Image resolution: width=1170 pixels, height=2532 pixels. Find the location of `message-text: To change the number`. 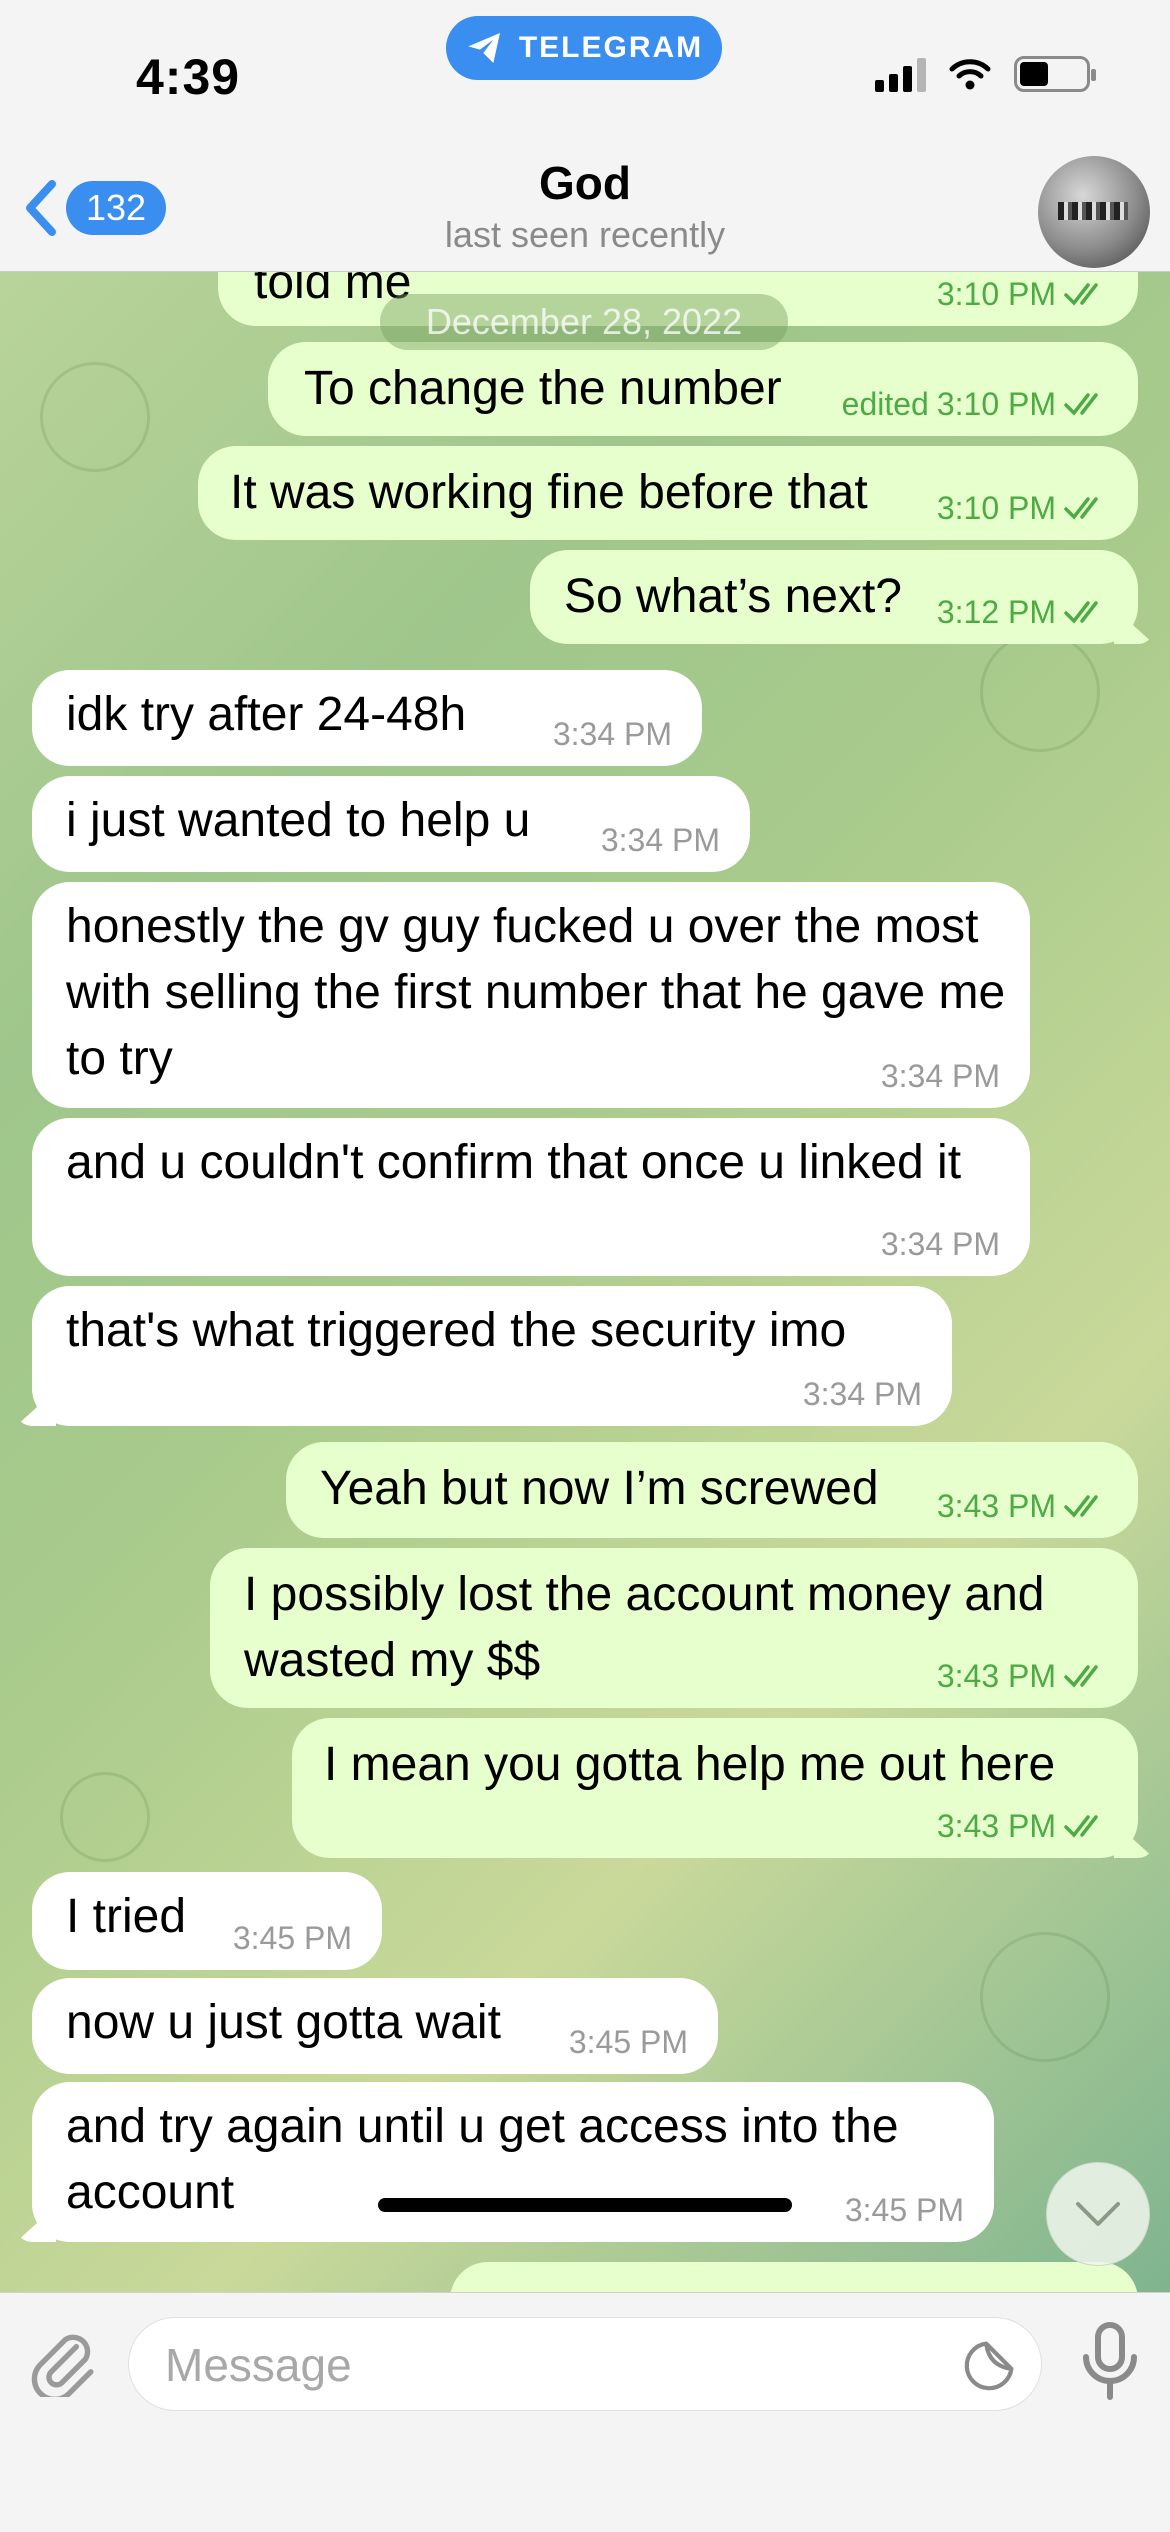

message-text: To change the number is located at coordinates (543, 388).